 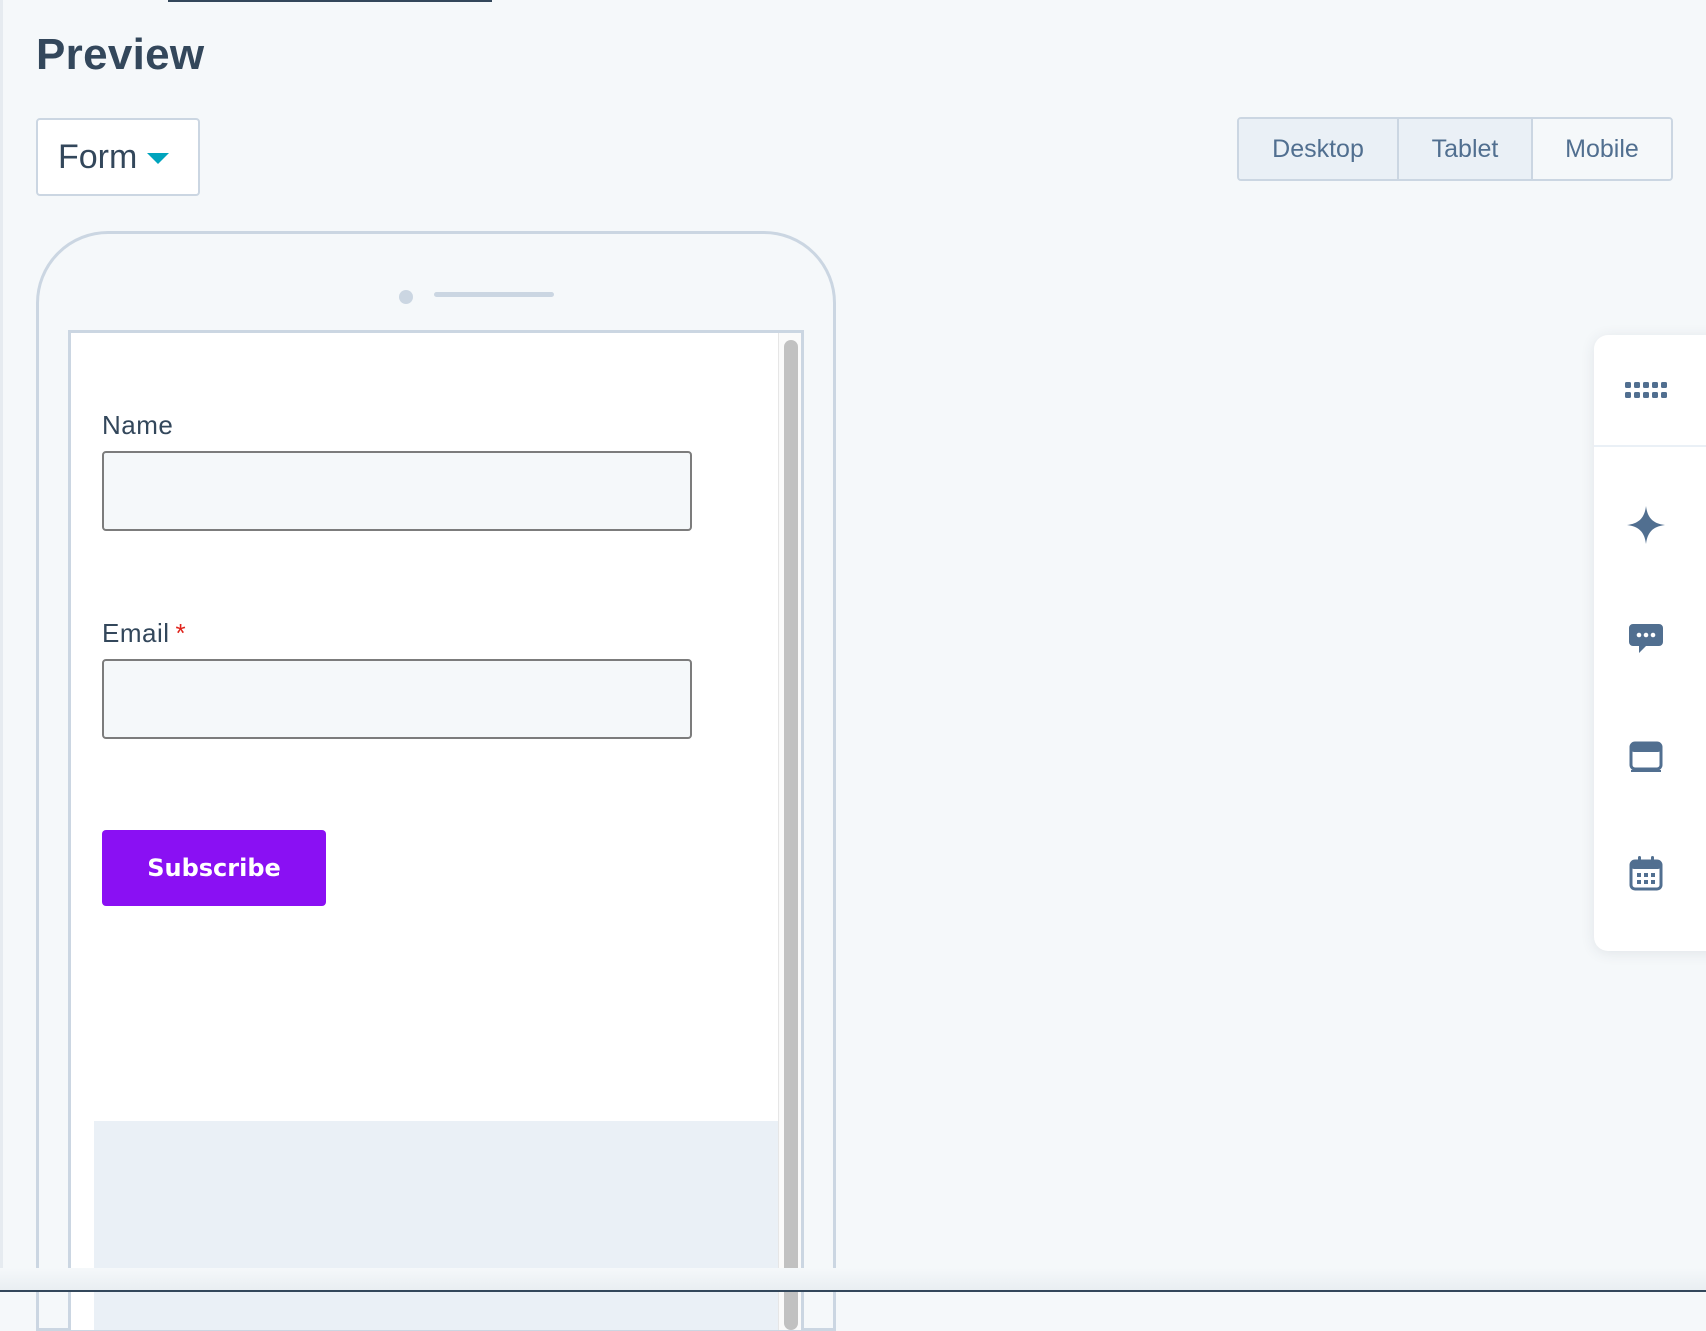 What do you see at coordinates (98, 156) in the screenshot?
I see `form-selector-label: Form` at bounding box center [98, 156].